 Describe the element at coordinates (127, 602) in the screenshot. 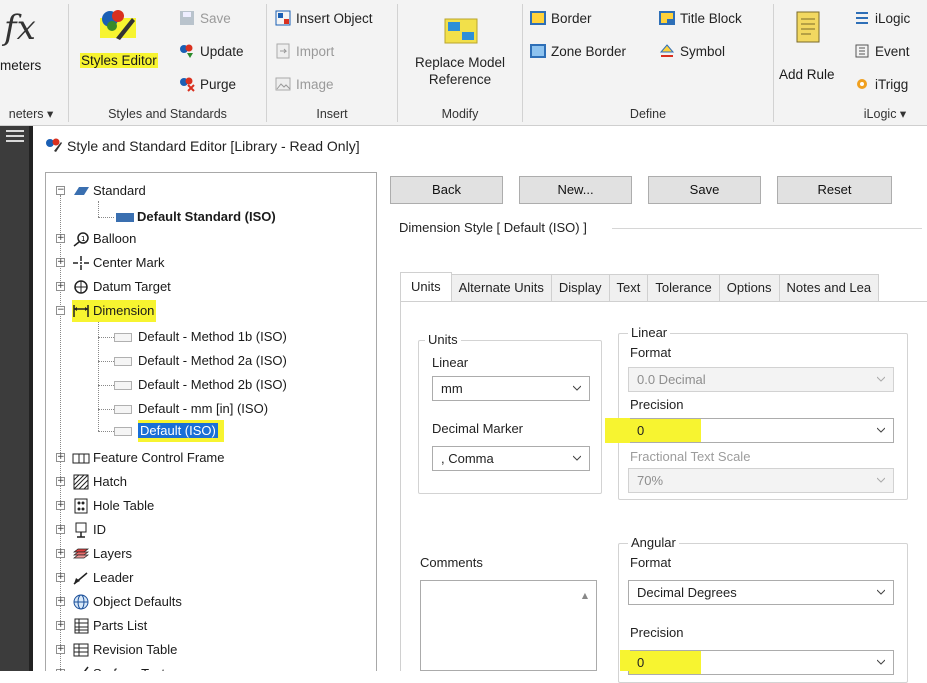

I see `tree-item-object-defaults: Object Defaults` at that location.